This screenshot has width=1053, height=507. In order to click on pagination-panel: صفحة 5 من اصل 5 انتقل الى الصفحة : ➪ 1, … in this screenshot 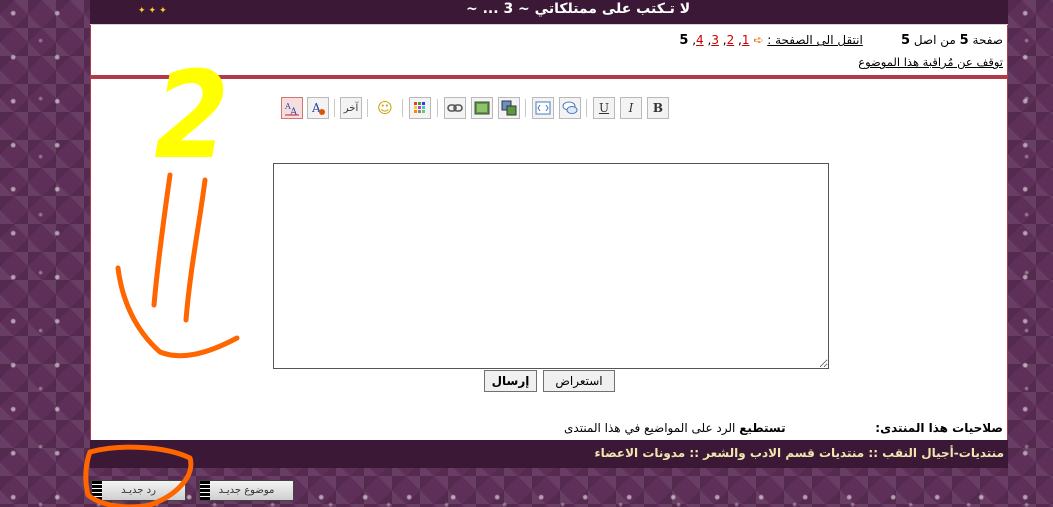, I will do `click(549, 50)`.